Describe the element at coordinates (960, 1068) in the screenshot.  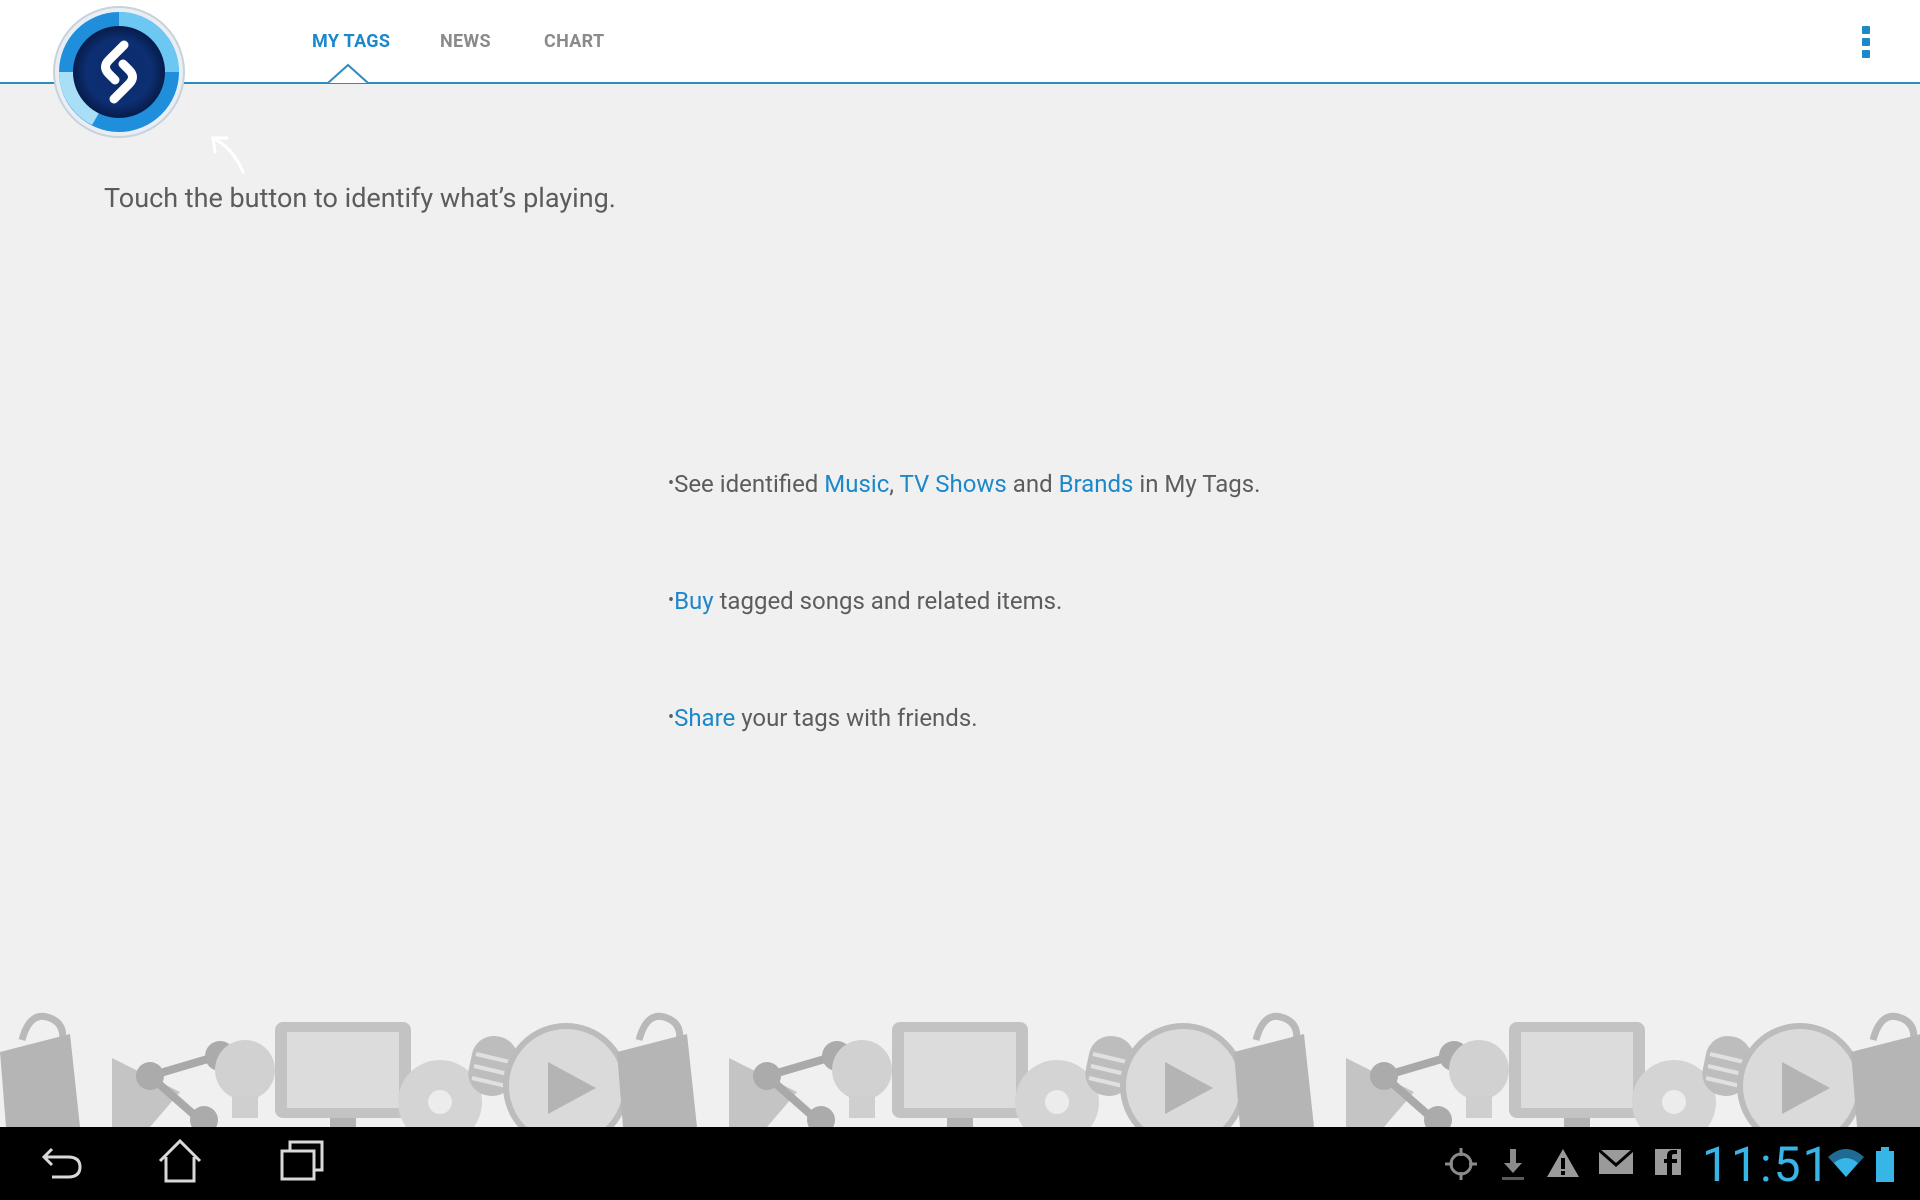
I see `media-icons-banner` at that location.